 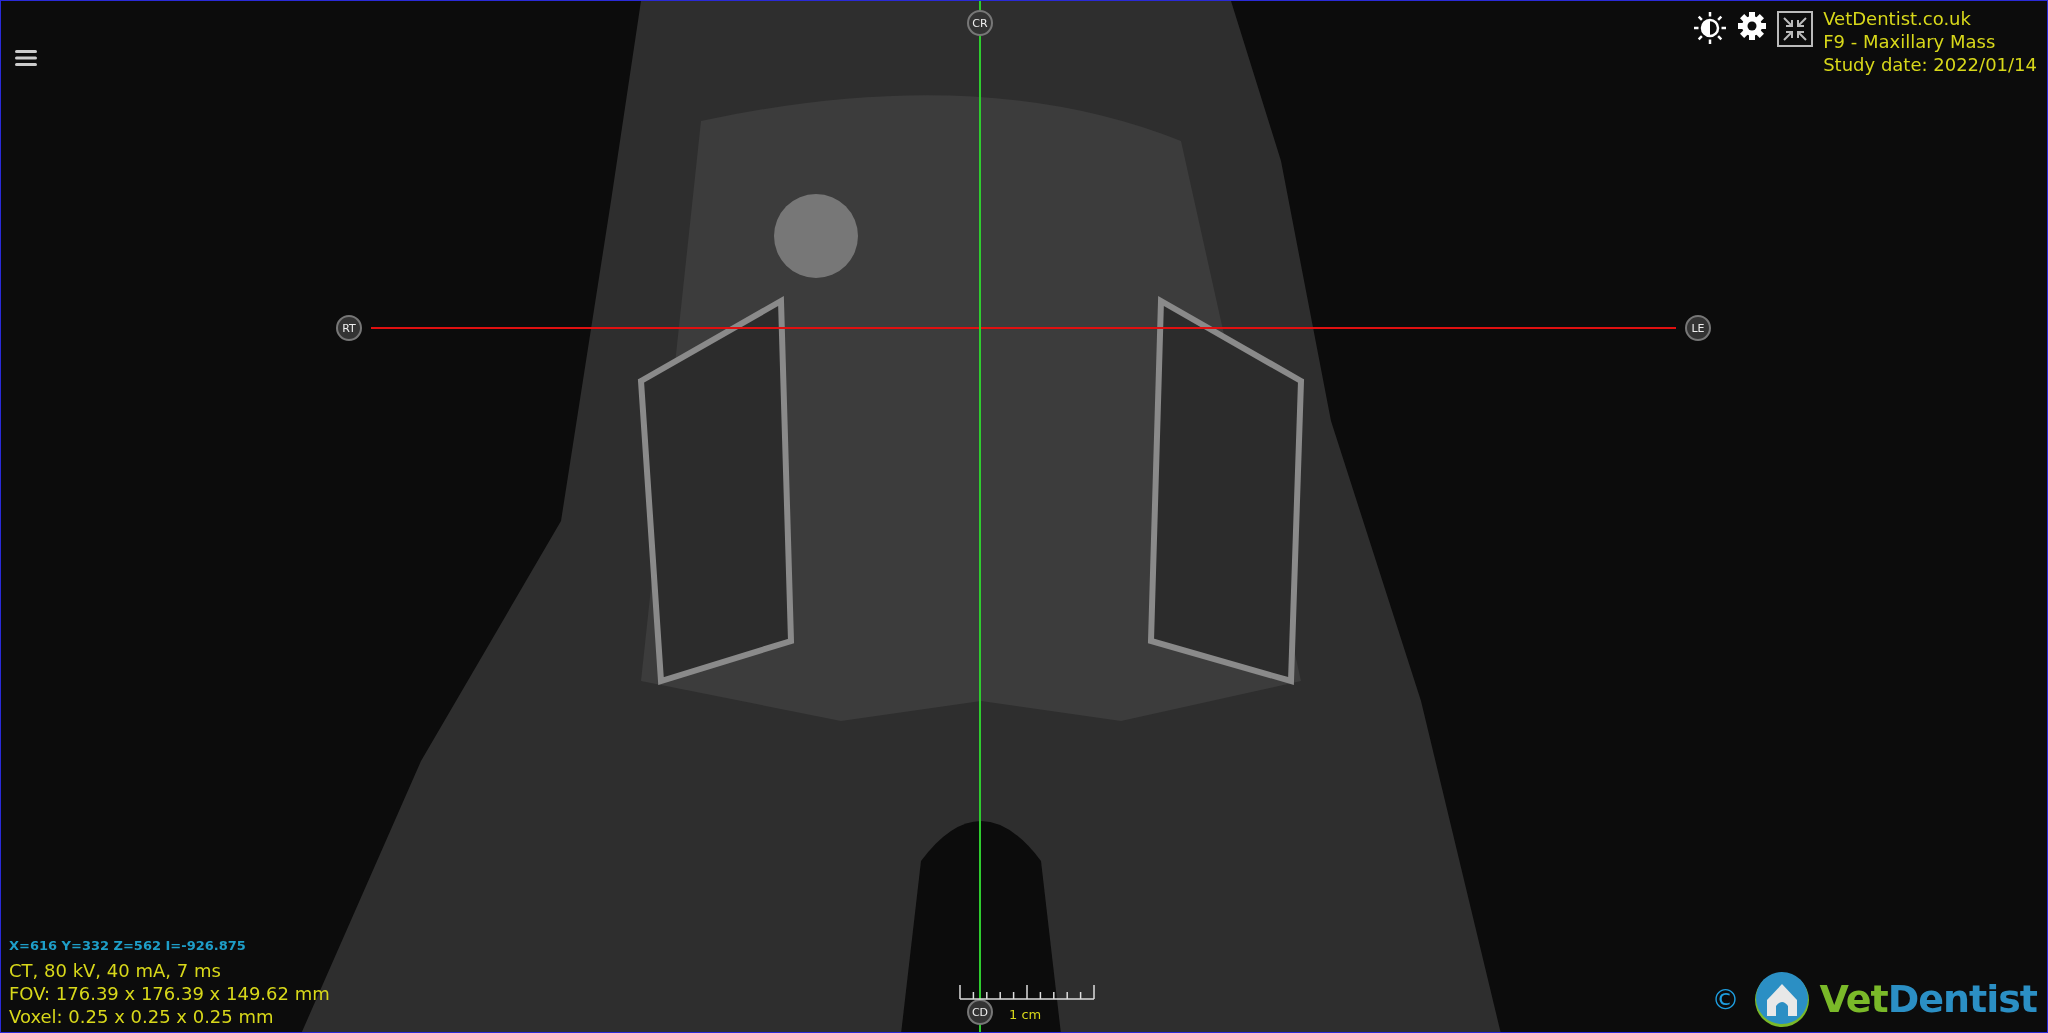 What do you see at coordinates (349, 328) in the screenshot?
I see `orientation-marker: RT` at bounding box center [349, 328].